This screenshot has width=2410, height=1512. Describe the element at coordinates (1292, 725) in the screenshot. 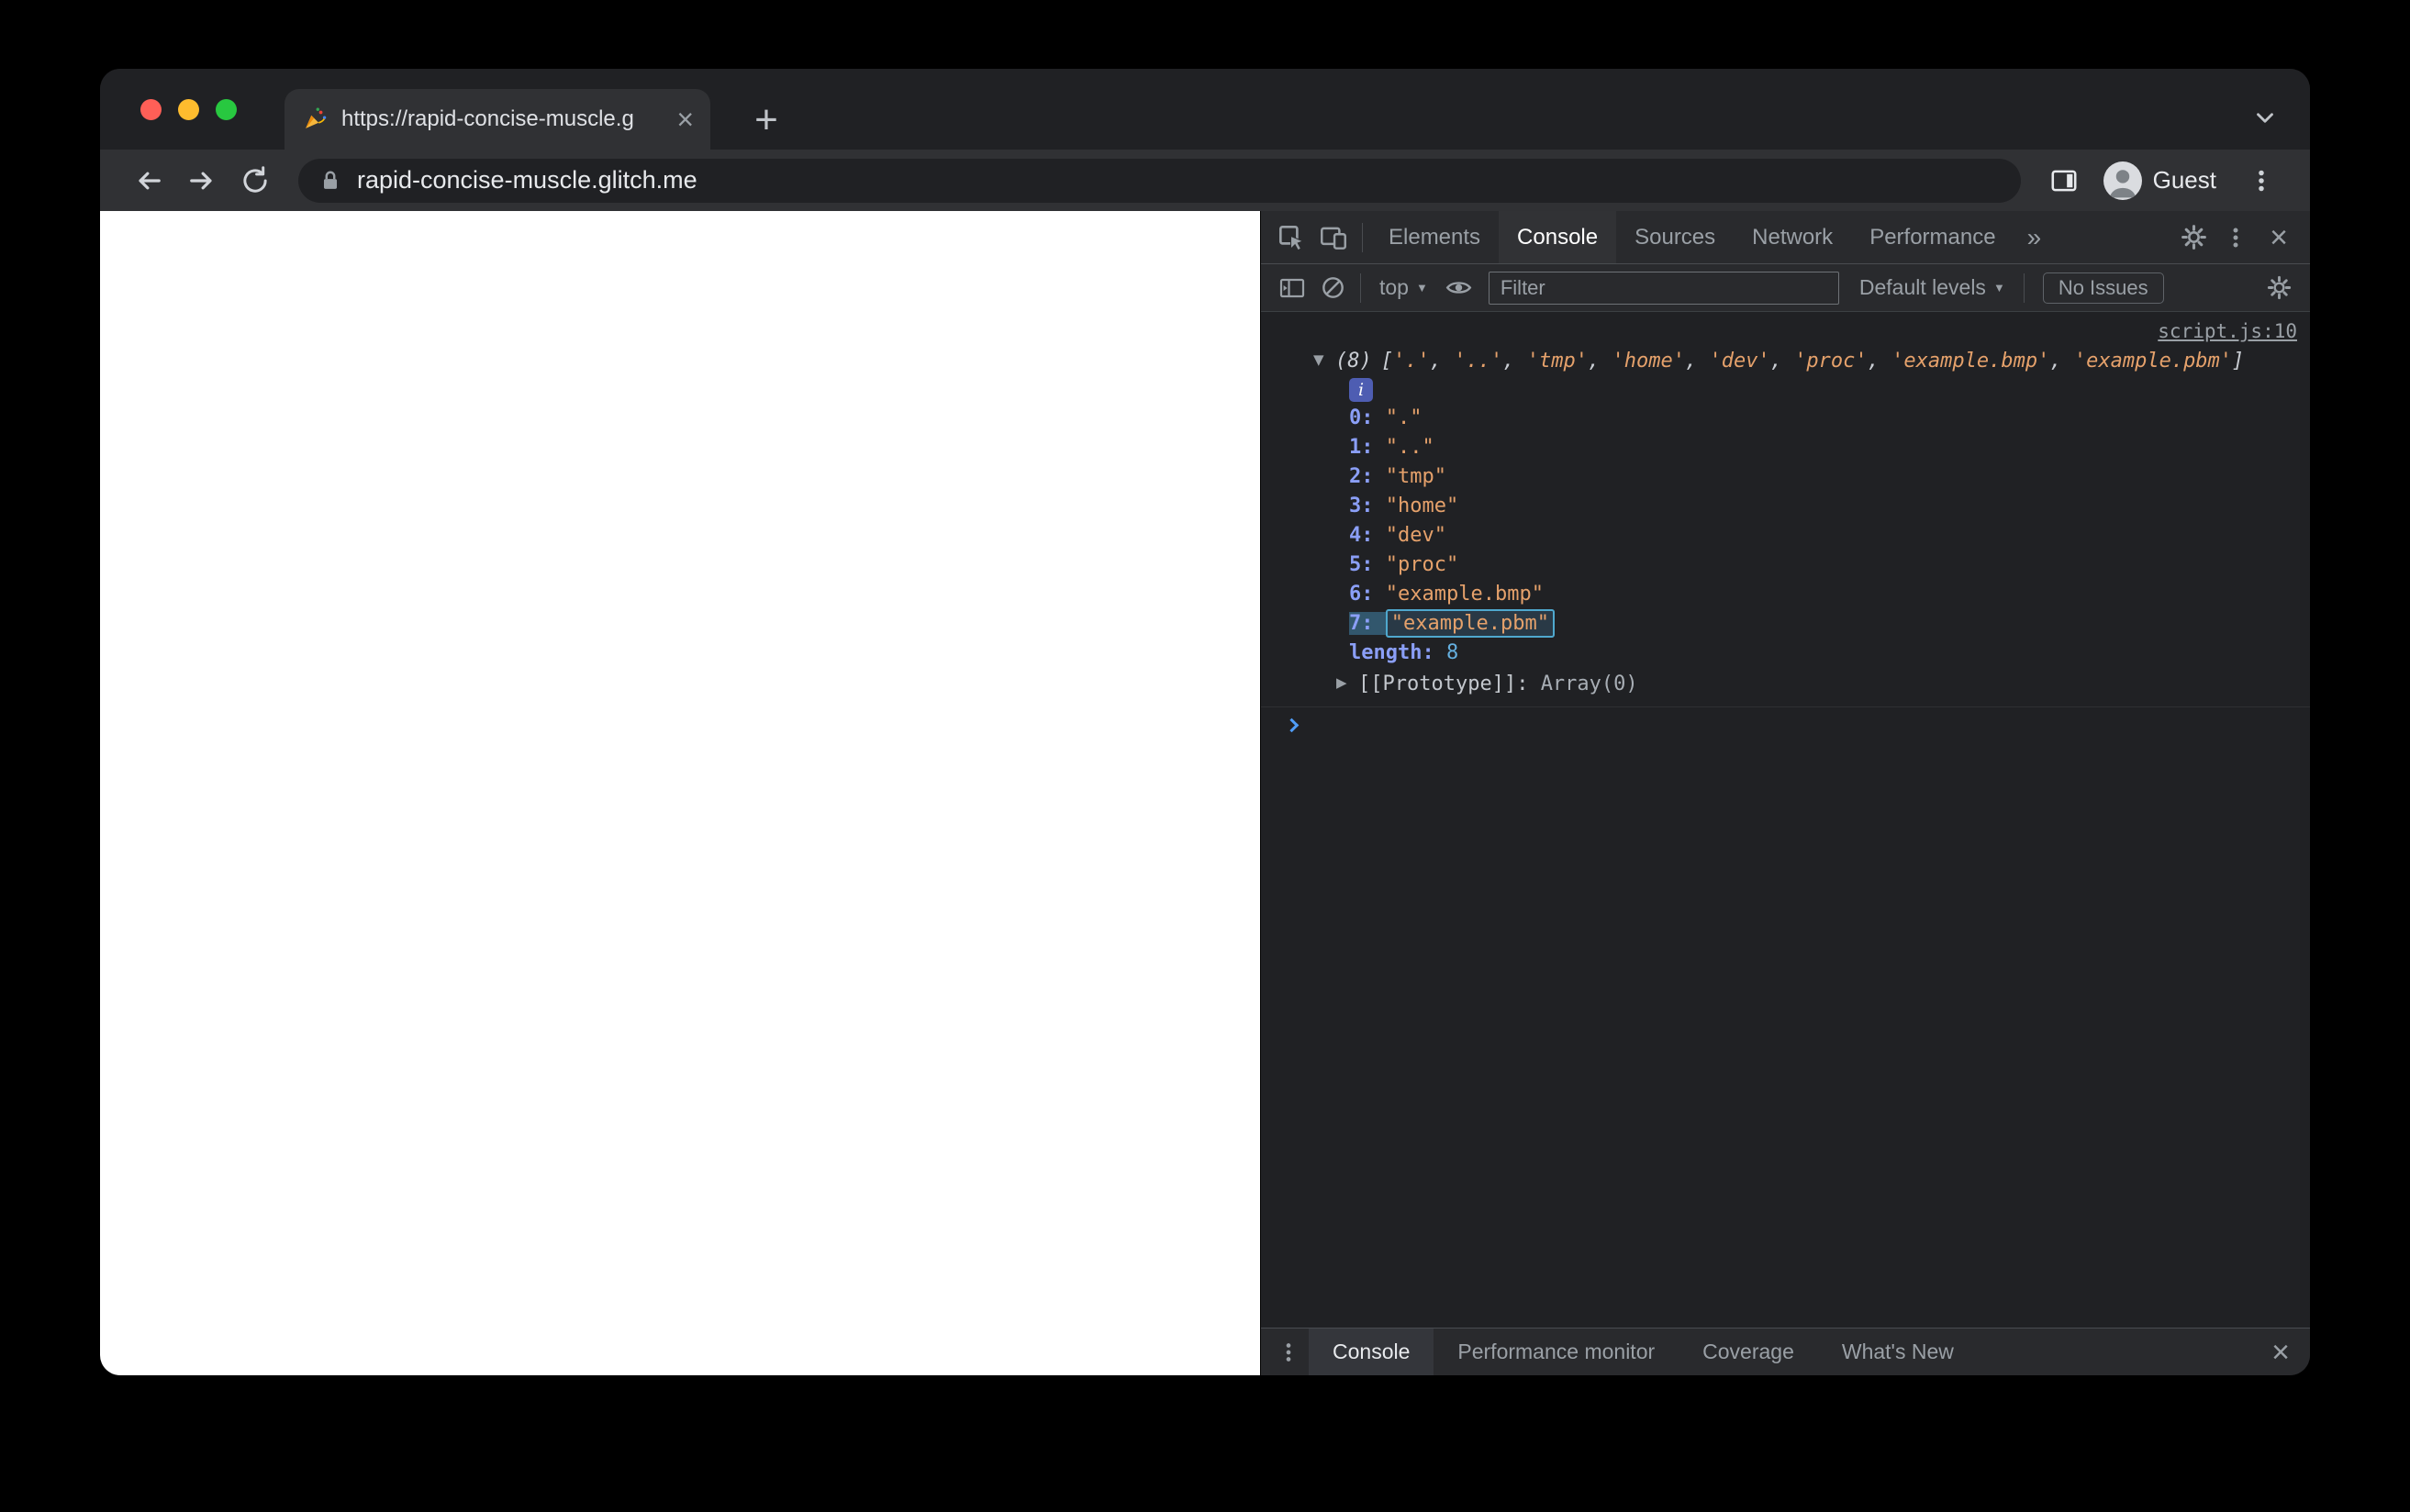

I see `prompt-chevron-icon` at that location.